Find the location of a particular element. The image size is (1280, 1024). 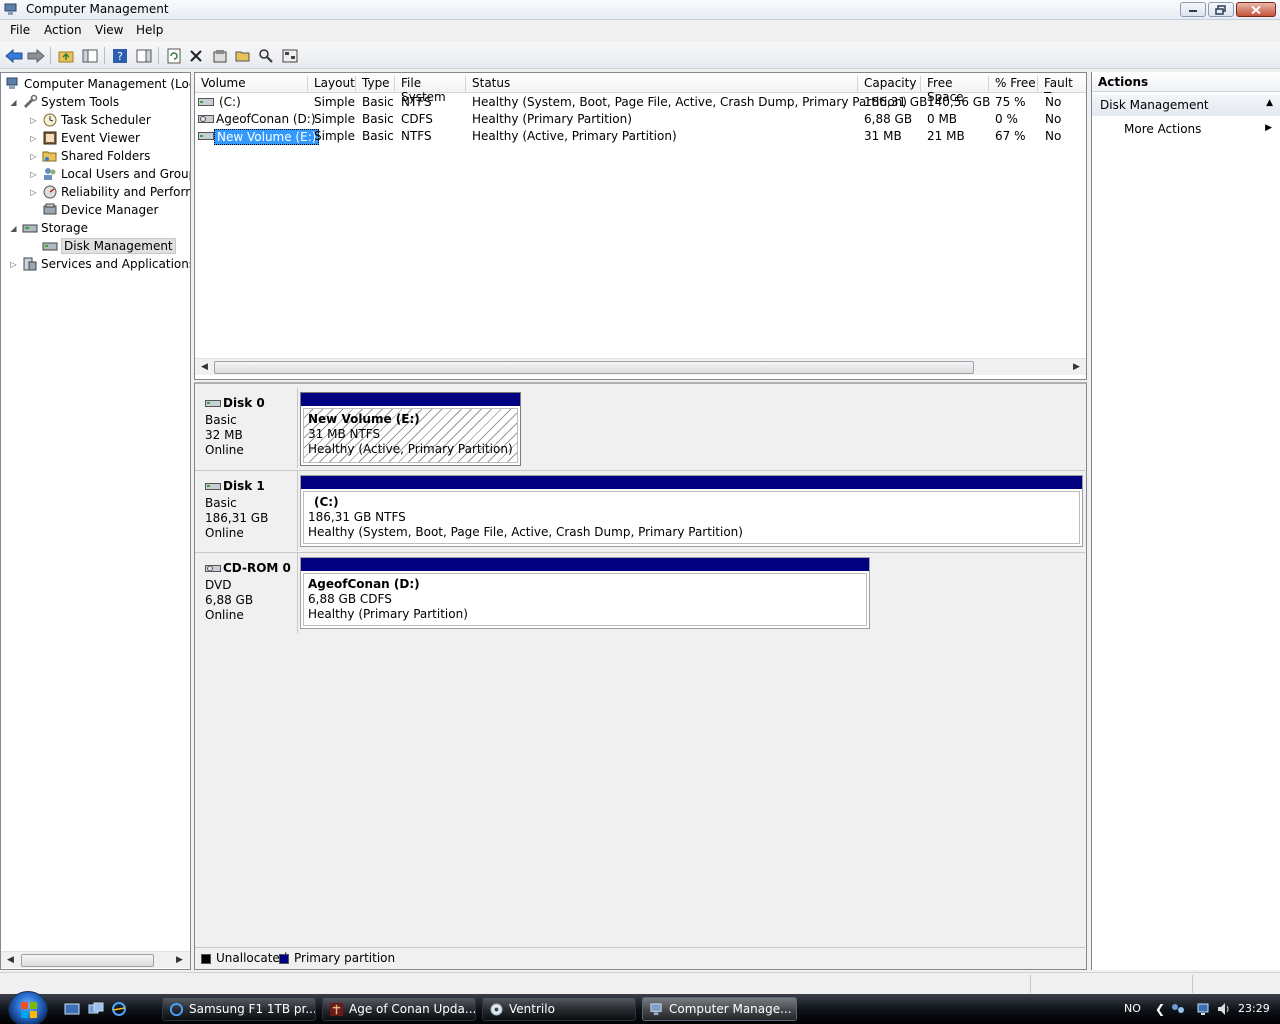

column-header-status: Status is located at coordinates (662, 84).